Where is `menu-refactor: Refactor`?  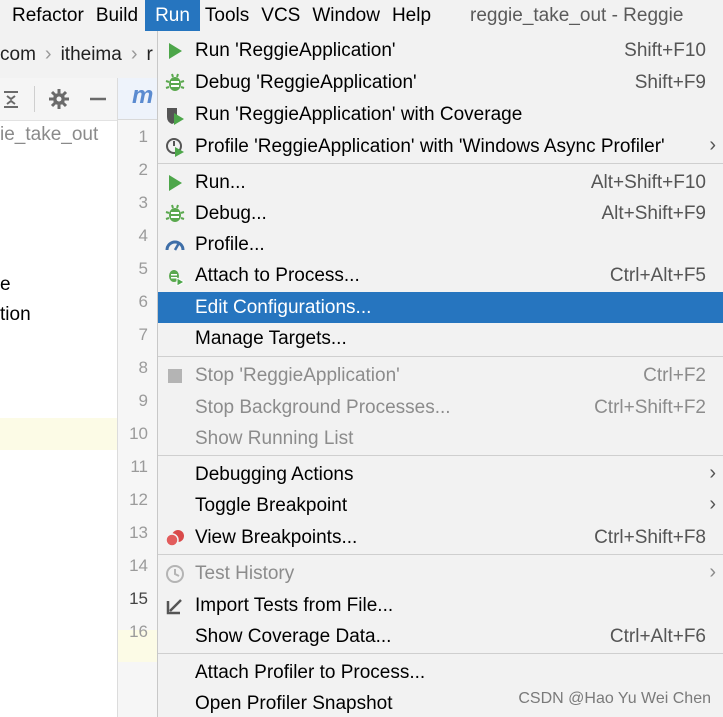
menu-refactor: Refactor is located at coordinates (45, 15).